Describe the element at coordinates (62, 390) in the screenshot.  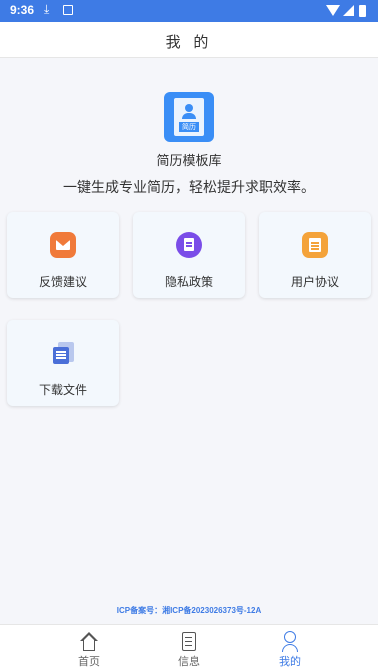
I see `download-label: 下载文件` at that location.